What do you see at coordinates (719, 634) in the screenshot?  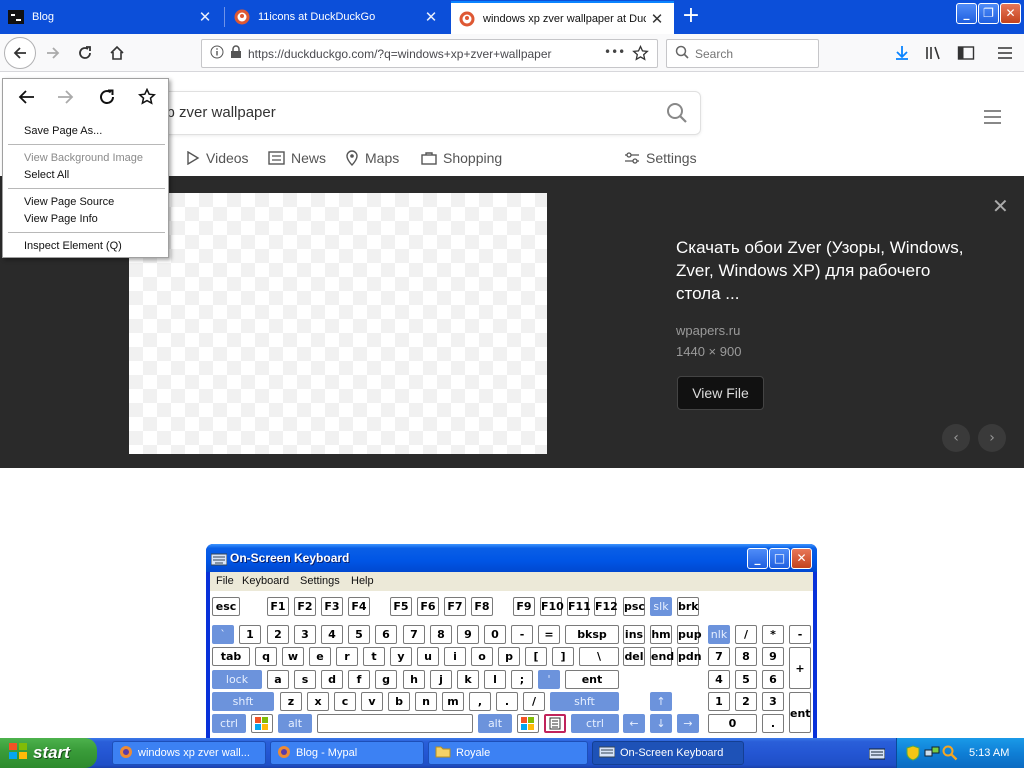 I see `key-nlk: nlk` at bounding box center [719, 634].